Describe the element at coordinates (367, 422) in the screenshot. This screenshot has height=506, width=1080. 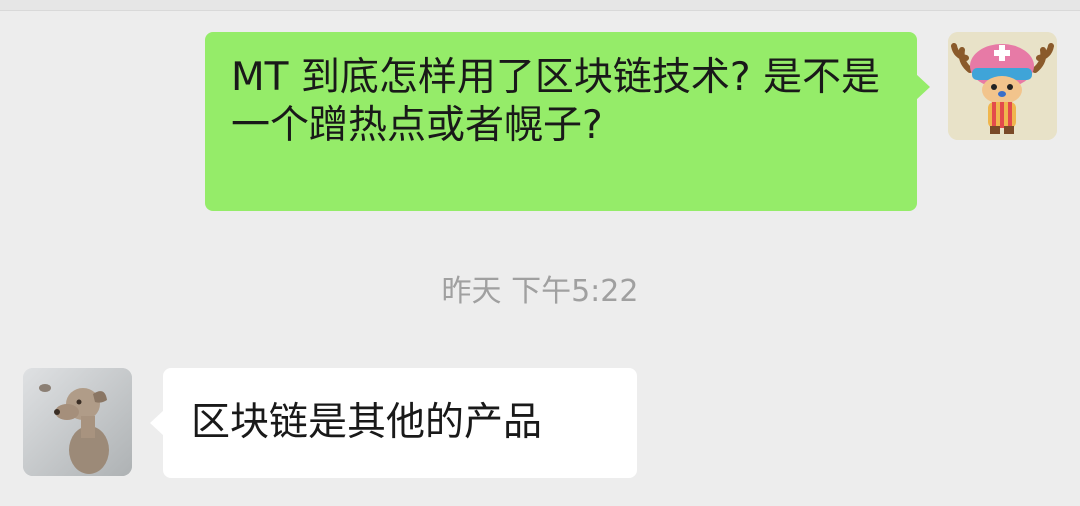
I see `incoming-message-text: 区块链是其他的产品` at that location.